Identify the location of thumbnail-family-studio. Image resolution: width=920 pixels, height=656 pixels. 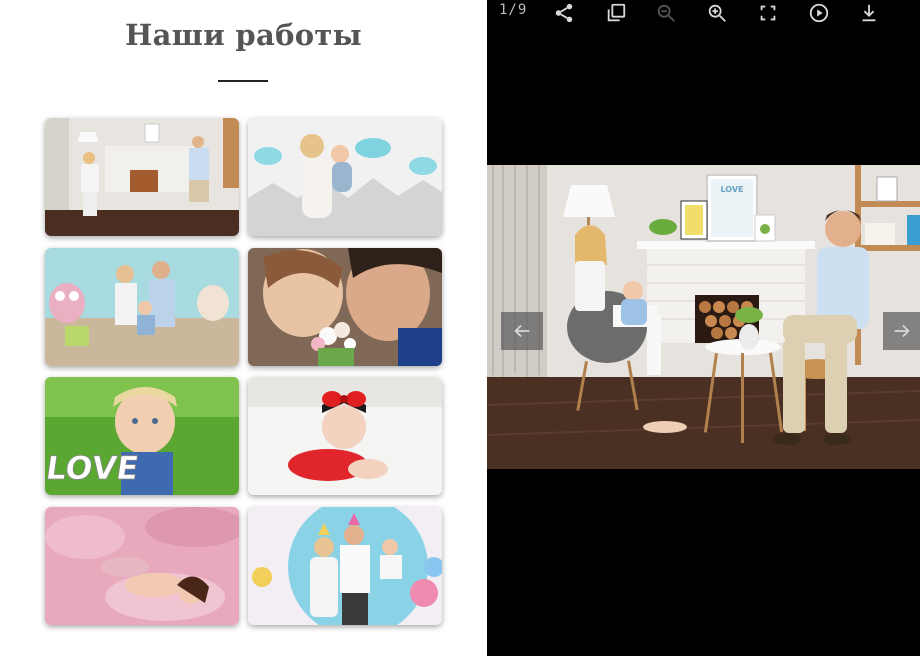
(142, 177).